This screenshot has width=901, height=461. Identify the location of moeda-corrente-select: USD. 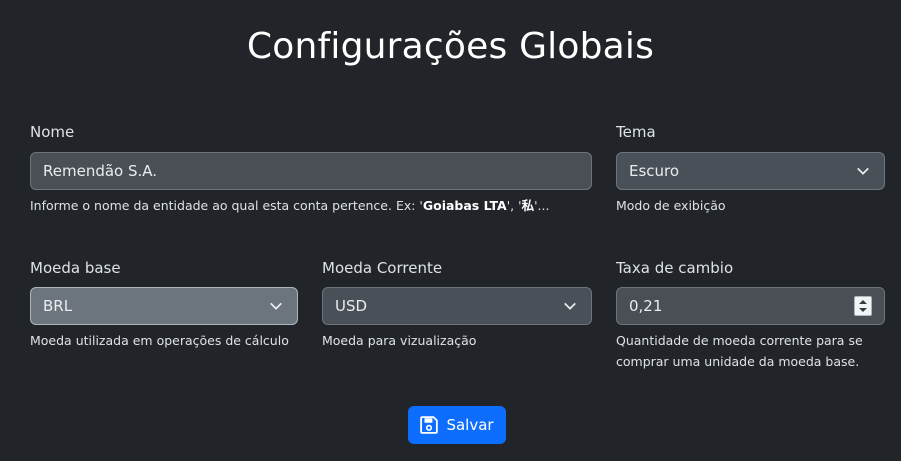
(457, 306).